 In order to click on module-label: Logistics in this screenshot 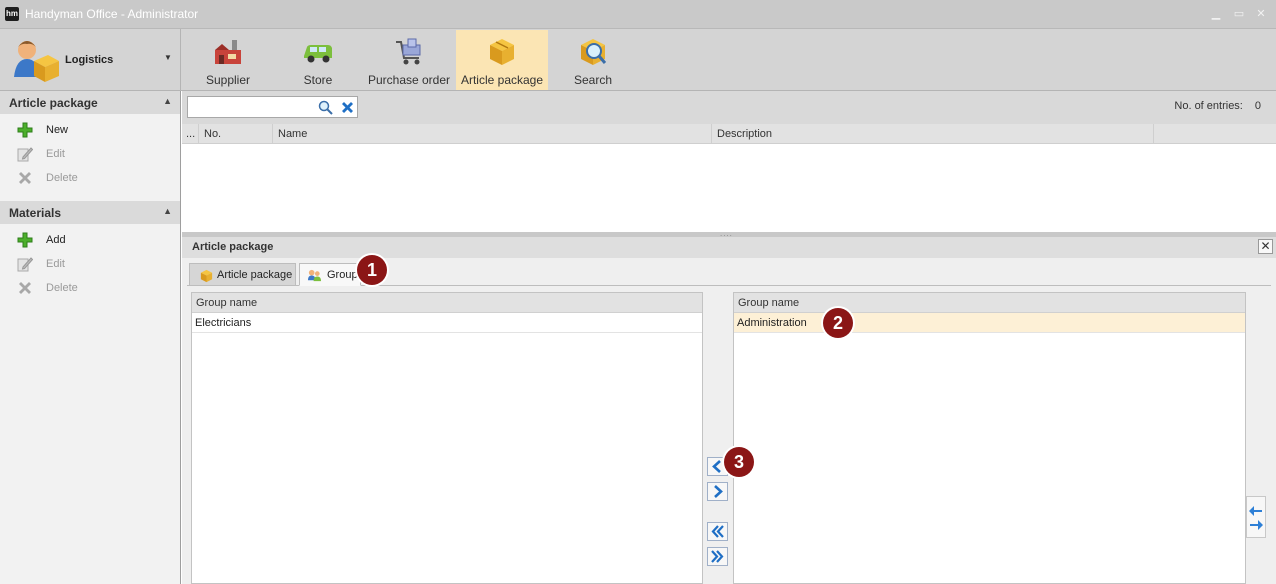, I will do `click(89, 60)`.